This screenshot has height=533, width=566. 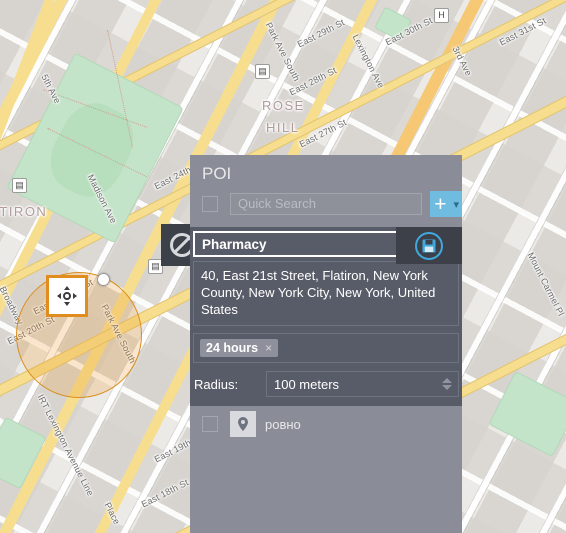 What do you see at coordinates (210, 204) in the screenshot?
I see `select-all-checkbox` at bounding box center [210, 204].